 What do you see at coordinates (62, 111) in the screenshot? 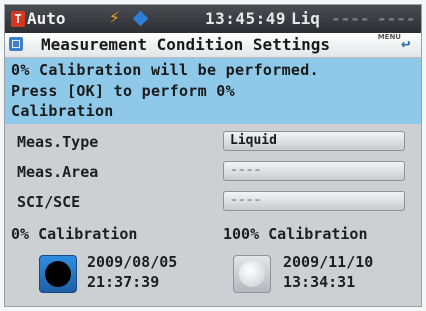
I see `message-line: Calibration` at bounding box center [62, 111].